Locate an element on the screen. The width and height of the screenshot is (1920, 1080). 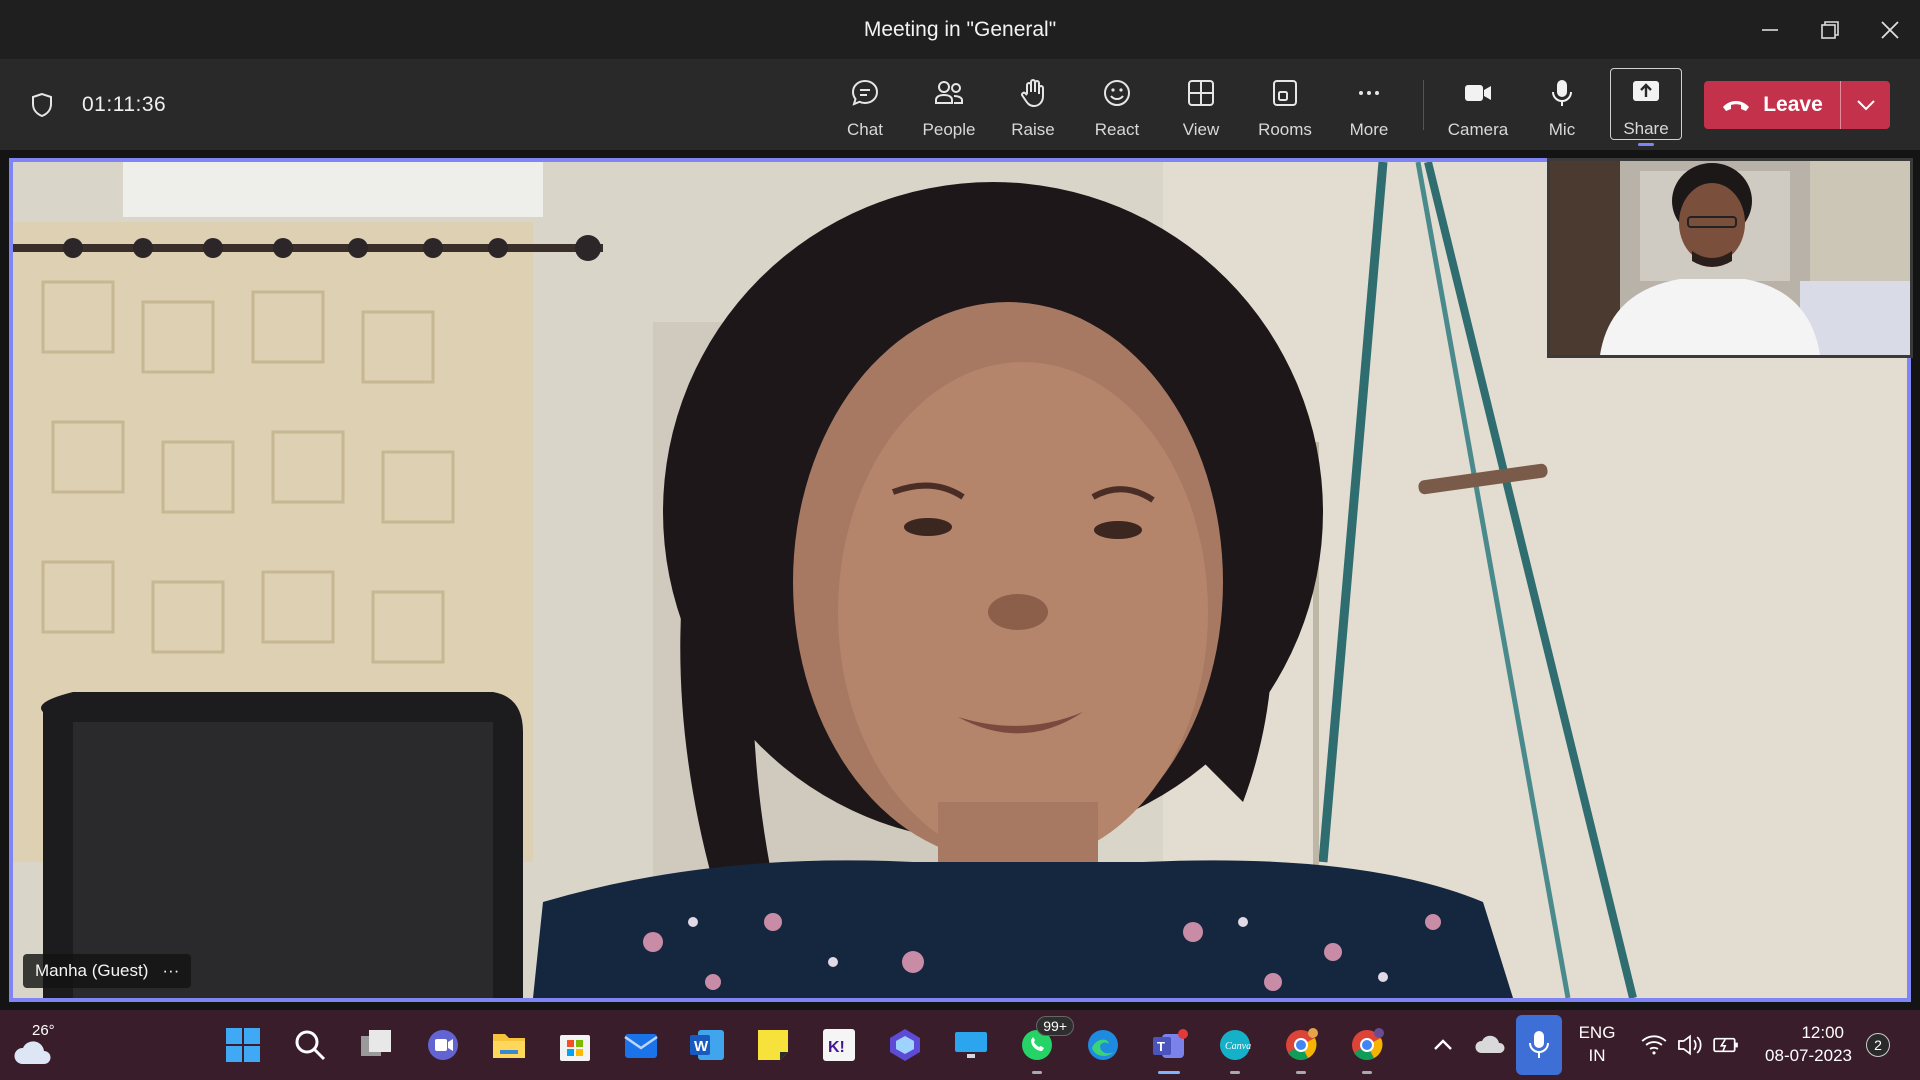
taskbar-edge is located at coordinates (1103, 1045).